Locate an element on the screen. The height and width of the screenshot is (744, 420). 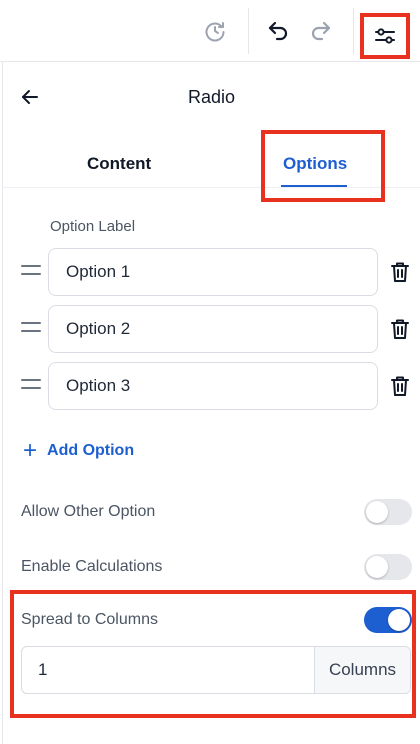
tab-content: Content is located at coordinates (119, 164).